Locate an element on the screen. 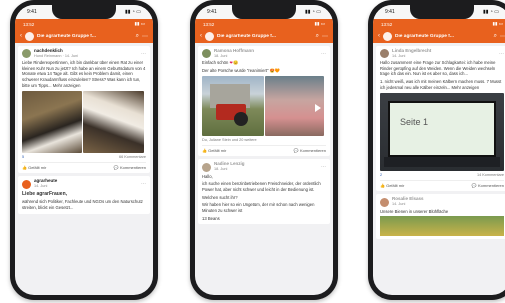 Image resolution: width=505 pixels, height=303 pixels. post-meta: Hund Reinmann · 14. Juni is located at coordinates (56, 55).